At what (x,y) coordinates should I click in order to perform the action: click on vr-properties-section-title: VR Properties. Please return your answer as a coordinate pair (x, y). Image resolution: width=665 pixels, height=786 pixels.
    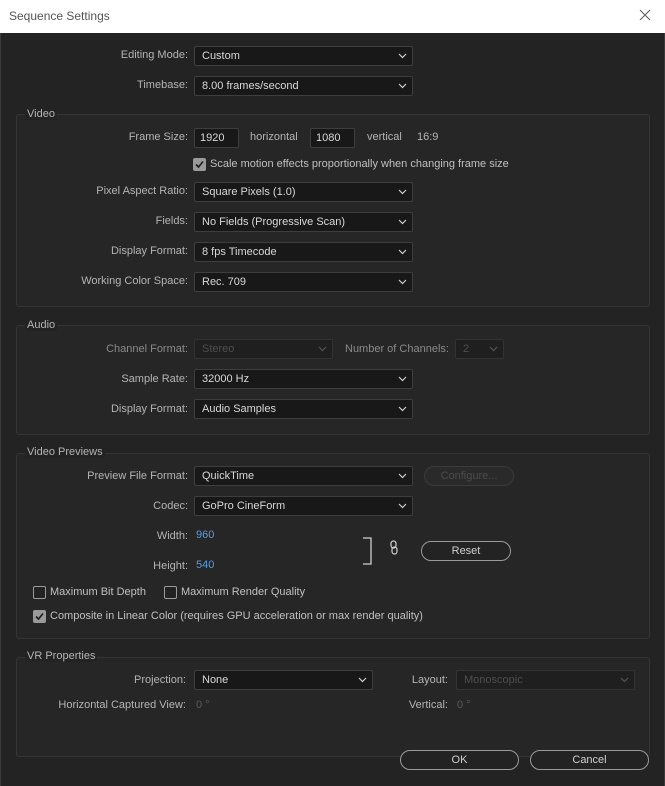
    Looking at the image, I should click on (61, 656).